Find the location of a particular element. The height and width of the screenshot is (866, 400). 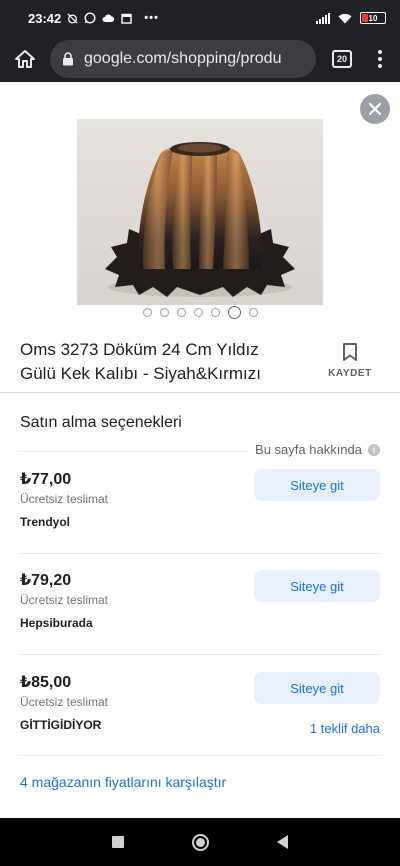

about-this-page-label: Bu sayfa hakkında is located at coordinates (308, 449).